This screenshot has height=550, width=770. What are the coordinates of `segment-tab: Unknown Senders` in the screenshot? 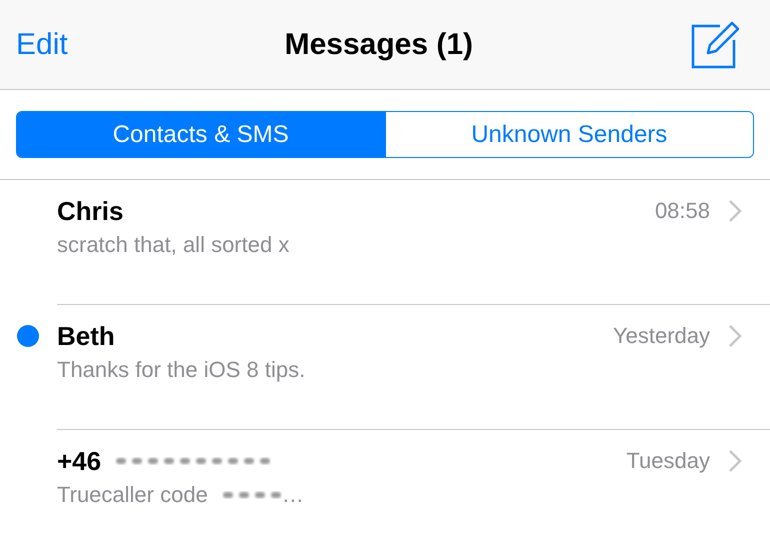 It's located at (568, 134).